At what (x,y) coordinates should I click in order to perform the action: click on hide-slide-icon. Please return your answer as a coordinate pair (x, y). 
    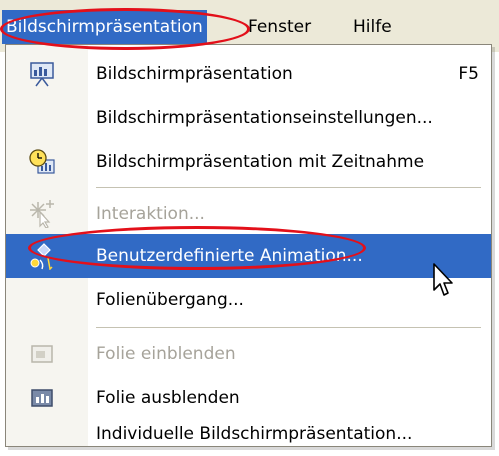
    Looking at the image, I should click on (42, 398).